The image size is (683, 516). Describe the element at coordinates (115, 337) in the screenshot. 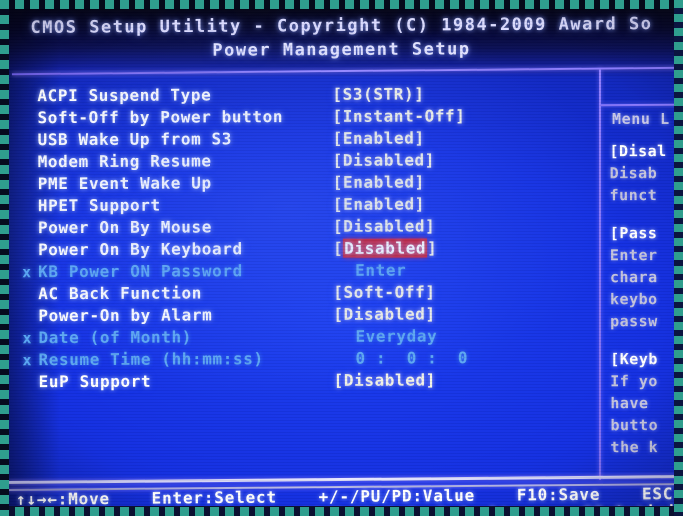

I see `setting-label: Date (of Month)` at that location.